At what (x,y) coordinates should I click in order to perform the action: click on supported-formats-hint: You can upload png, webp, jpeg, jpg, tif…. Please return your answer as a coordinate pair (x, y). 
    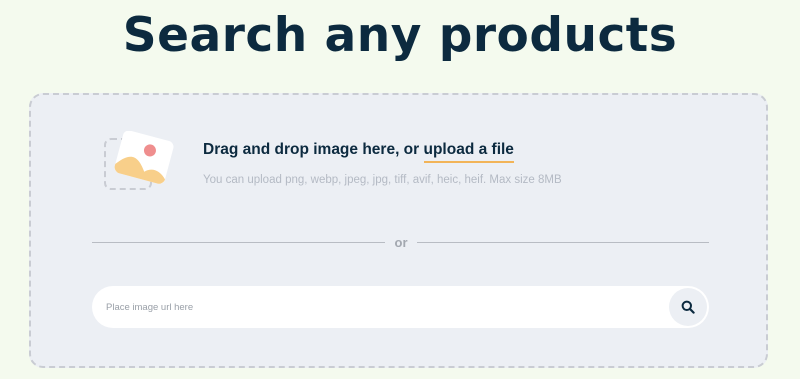
    Looking at the image, I should click on (382, 180).